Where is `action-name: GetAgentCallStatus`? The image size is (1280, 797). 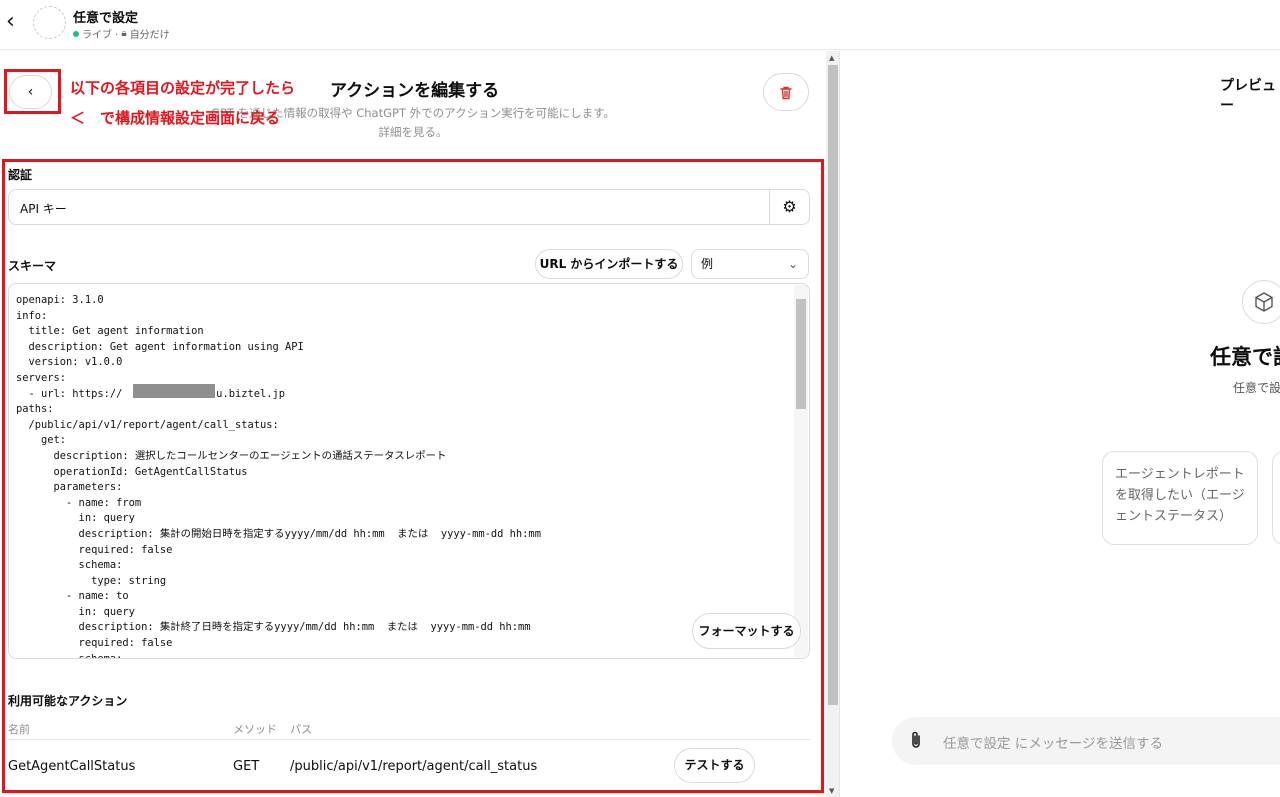 action-name: GetAgentCallStatus is located at coordinates (72, 766).